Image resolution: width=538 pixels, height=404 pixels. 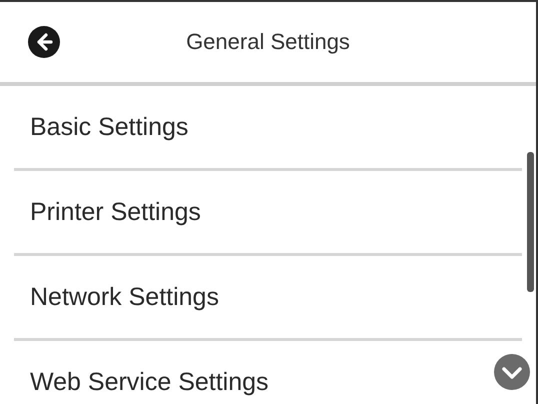 What do you see at coordinates (44, 42) in the screenshot?
I see `back-button` at bounding box center [44, 42].